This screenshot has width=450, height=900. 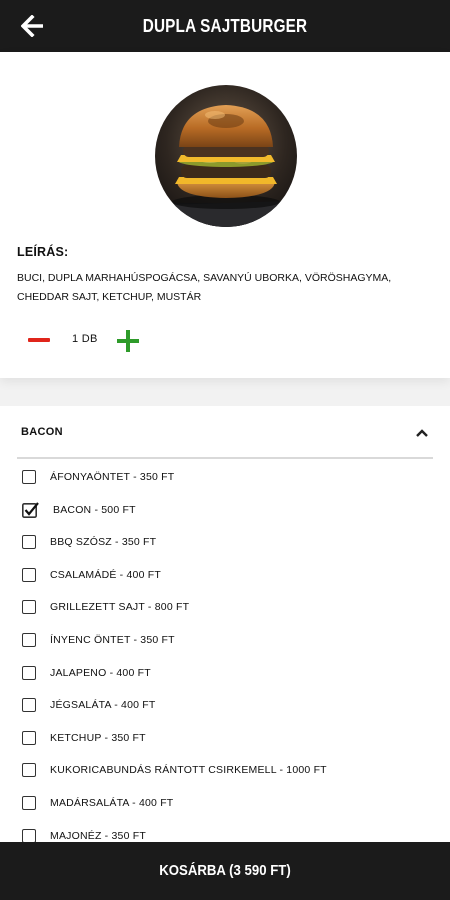 What do you see at coordinates (112, 639) in the screenshot?
I see `extra-option-label: ÍNYENC ÖNTET - 350 FT` at bounding box center [112, 639].